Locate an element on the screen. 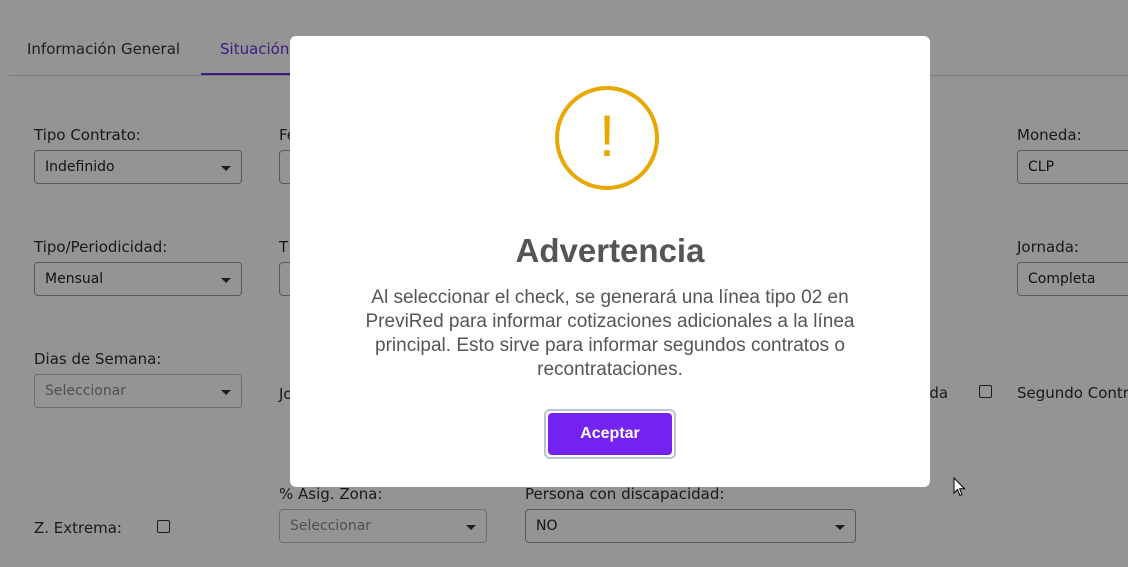 This screenshot has height=567, width=1128. exclamation-glyph: ! is located at coordinates (607, 136).